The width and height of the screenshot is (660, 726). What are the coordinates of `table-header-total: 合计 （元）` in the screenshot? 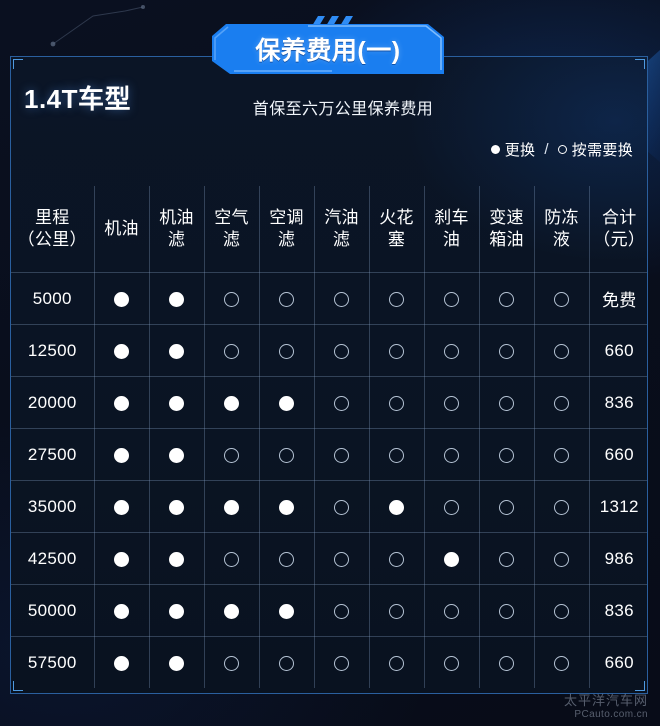 It's located at (618, 229).